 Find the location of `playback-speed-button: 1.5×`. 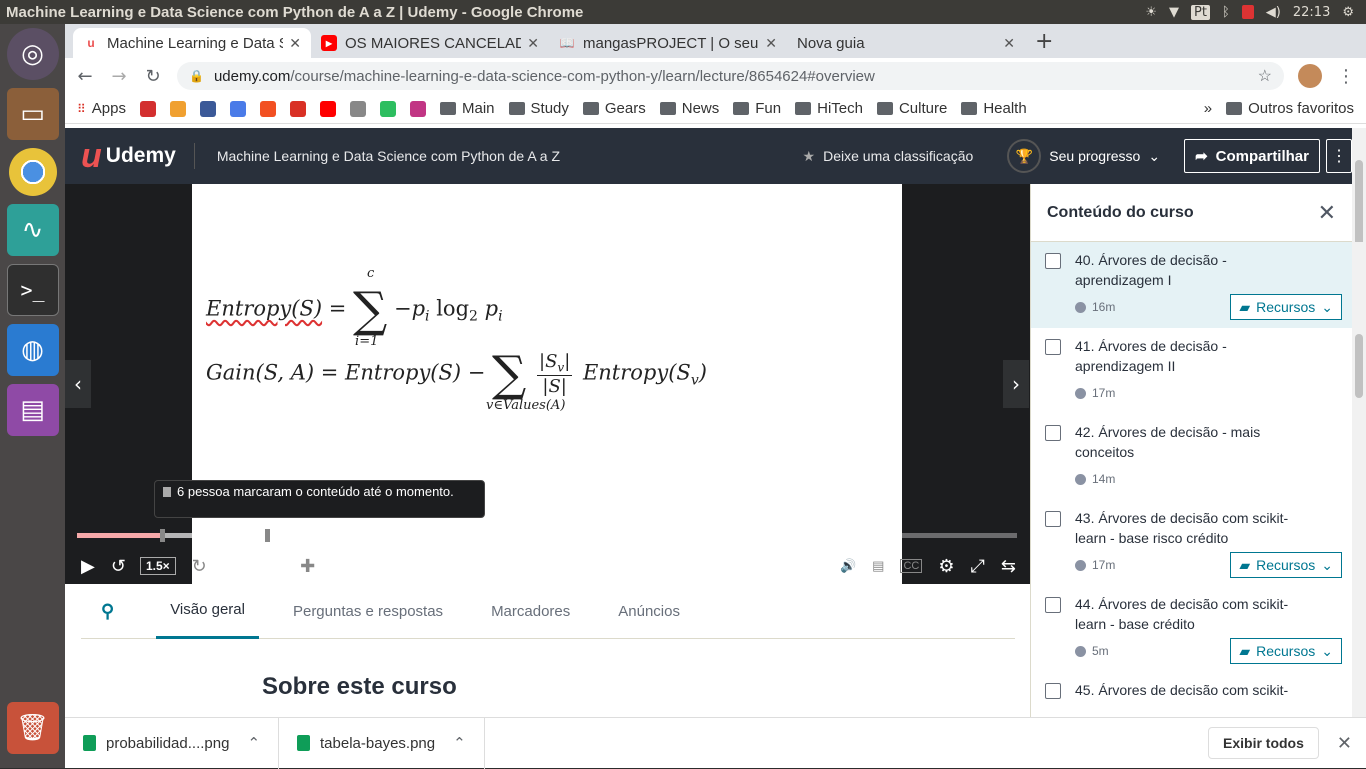

playback-speed-button: 1.5× is located at coordinates (157, 566).